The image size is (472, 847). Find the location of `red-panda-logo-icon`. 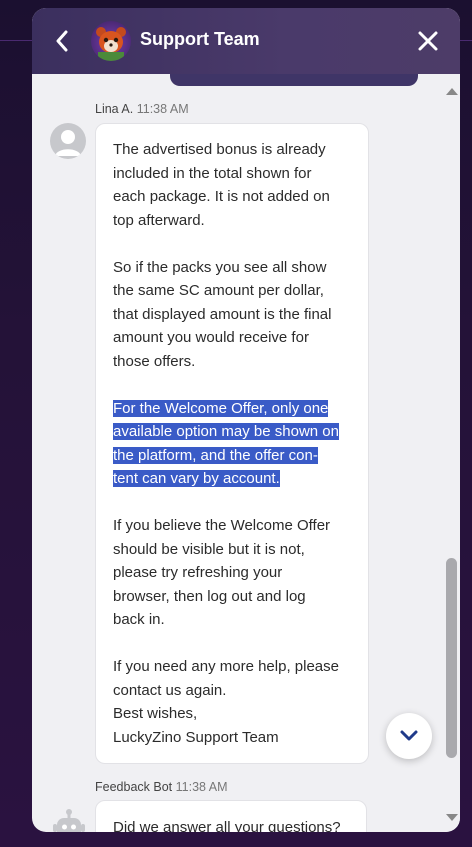

red-panda-logo-icon is located at coordinates (111, 44).